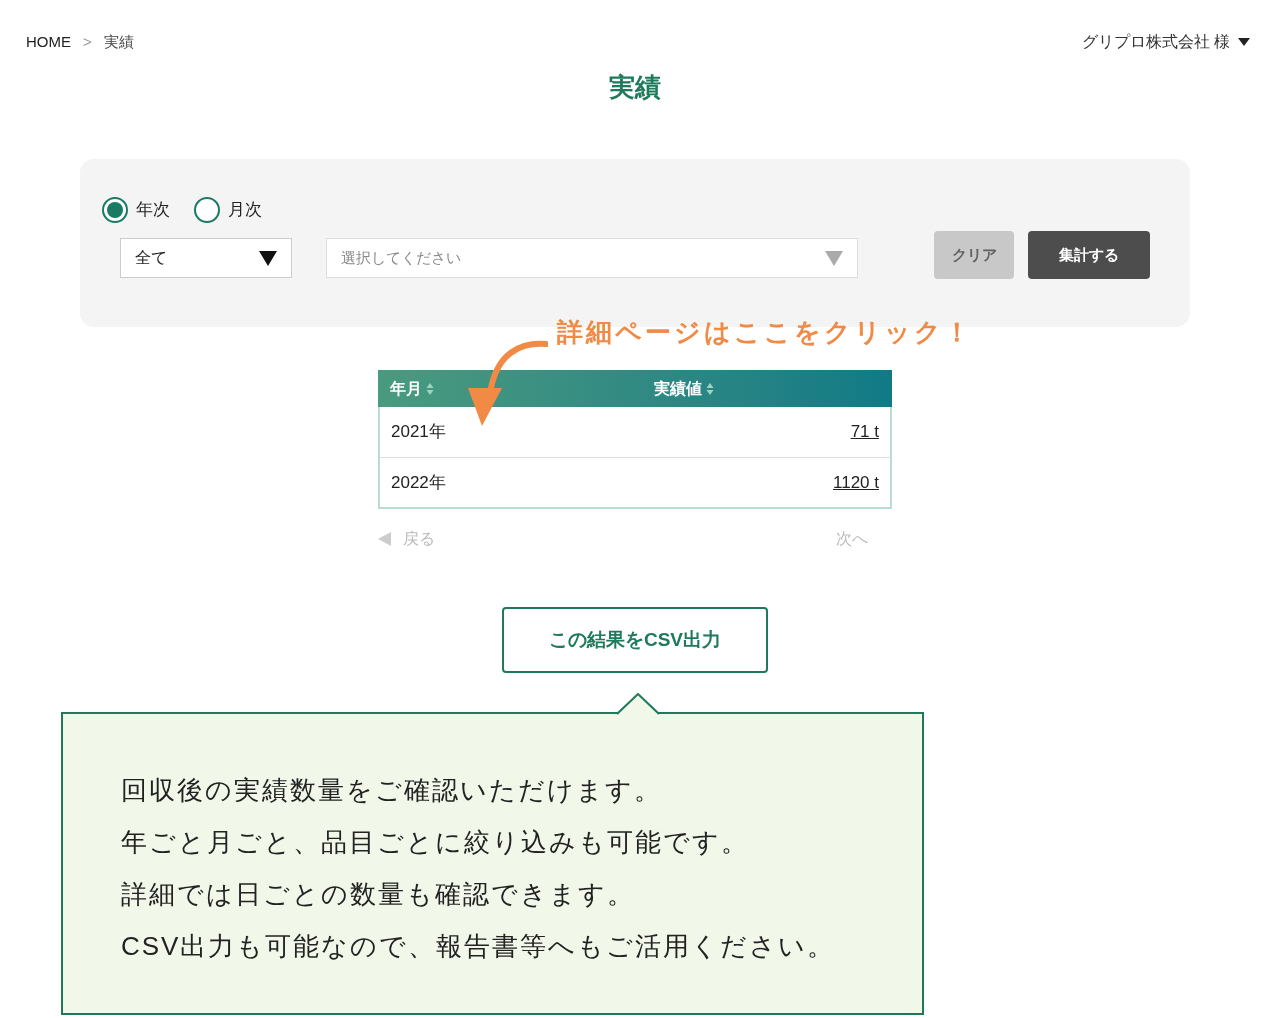 Image resolution: width=1270 pixels, height=1018 pixels. I want to click on csv-export-button: この結果をCSV出力, so click(635, 640).